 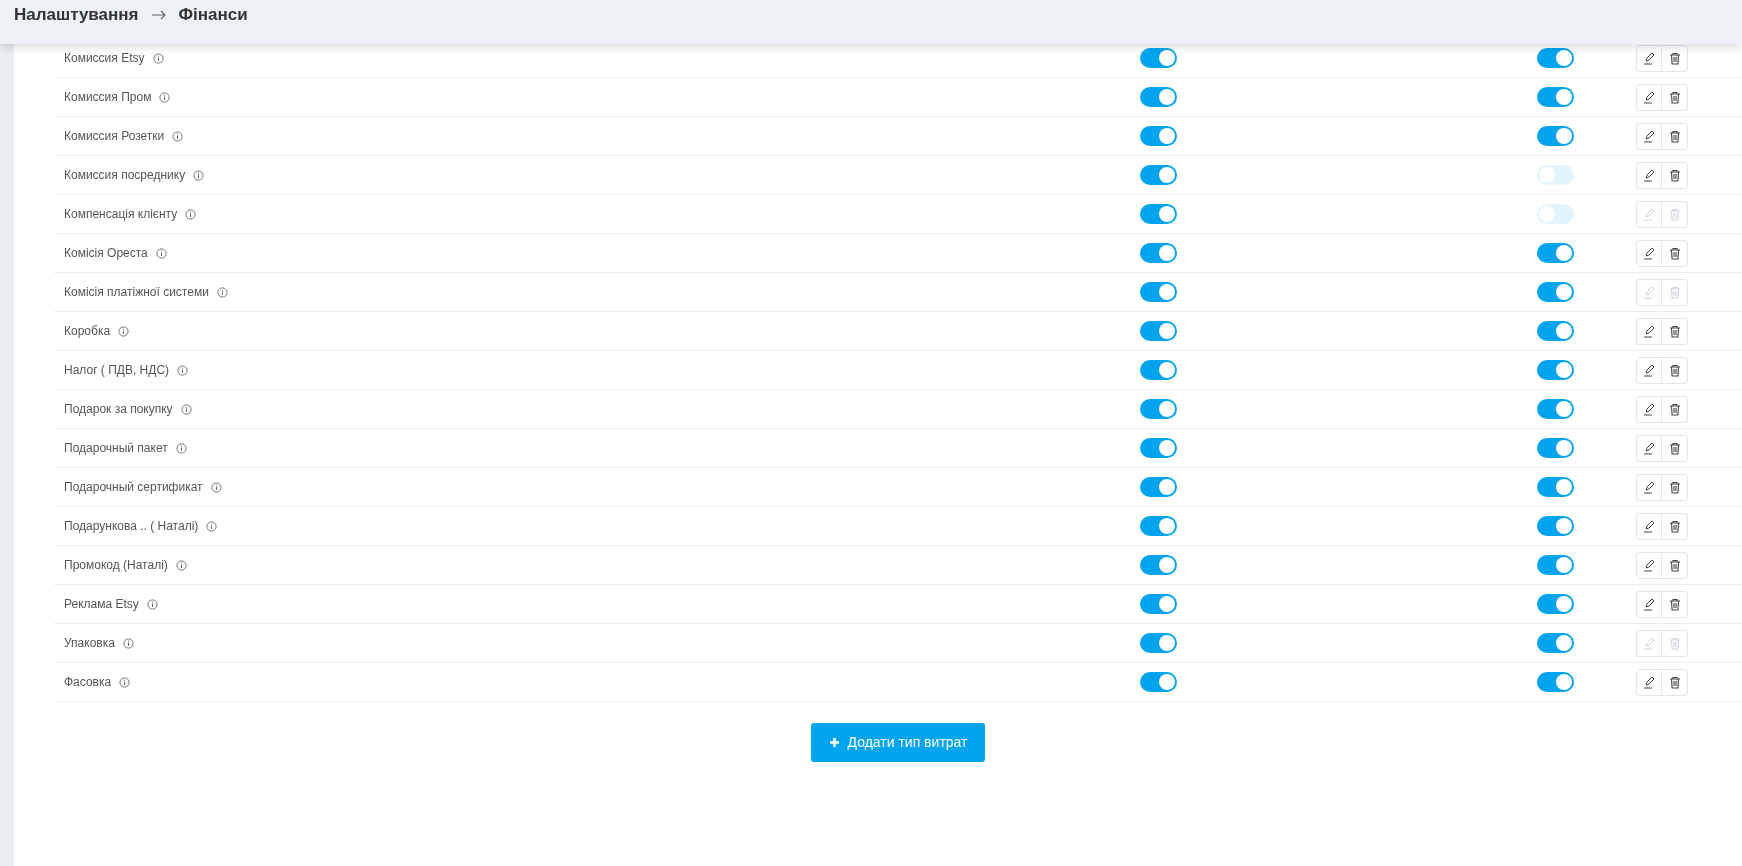 What do you see at coordinates (76, 15) in the screenshot?
I see `breadcrumb-link: Налаштування` at bounding box center [76, 15].